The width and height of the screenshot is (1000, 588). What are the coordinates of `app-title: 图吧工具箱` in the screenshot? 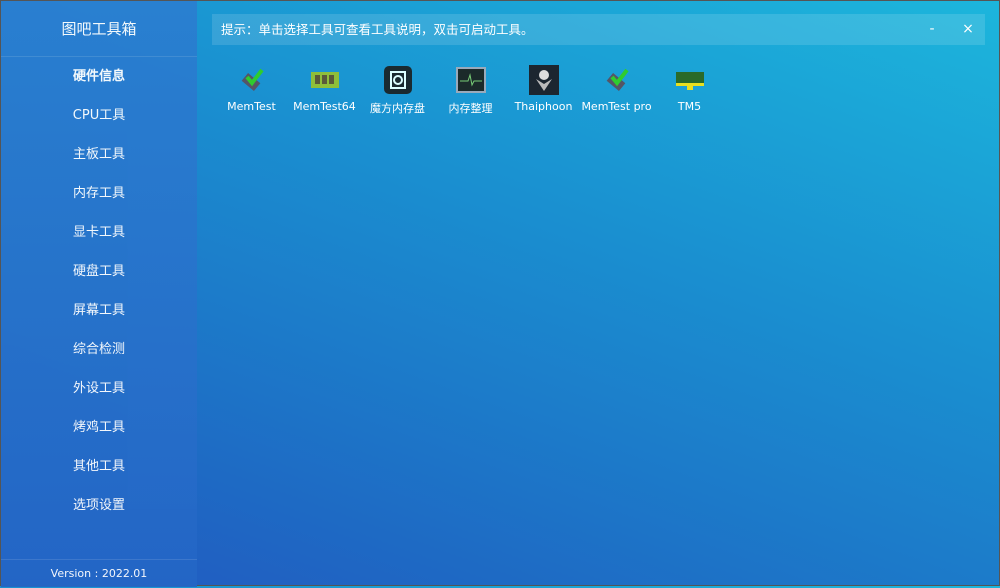 It's located at (99, 29).